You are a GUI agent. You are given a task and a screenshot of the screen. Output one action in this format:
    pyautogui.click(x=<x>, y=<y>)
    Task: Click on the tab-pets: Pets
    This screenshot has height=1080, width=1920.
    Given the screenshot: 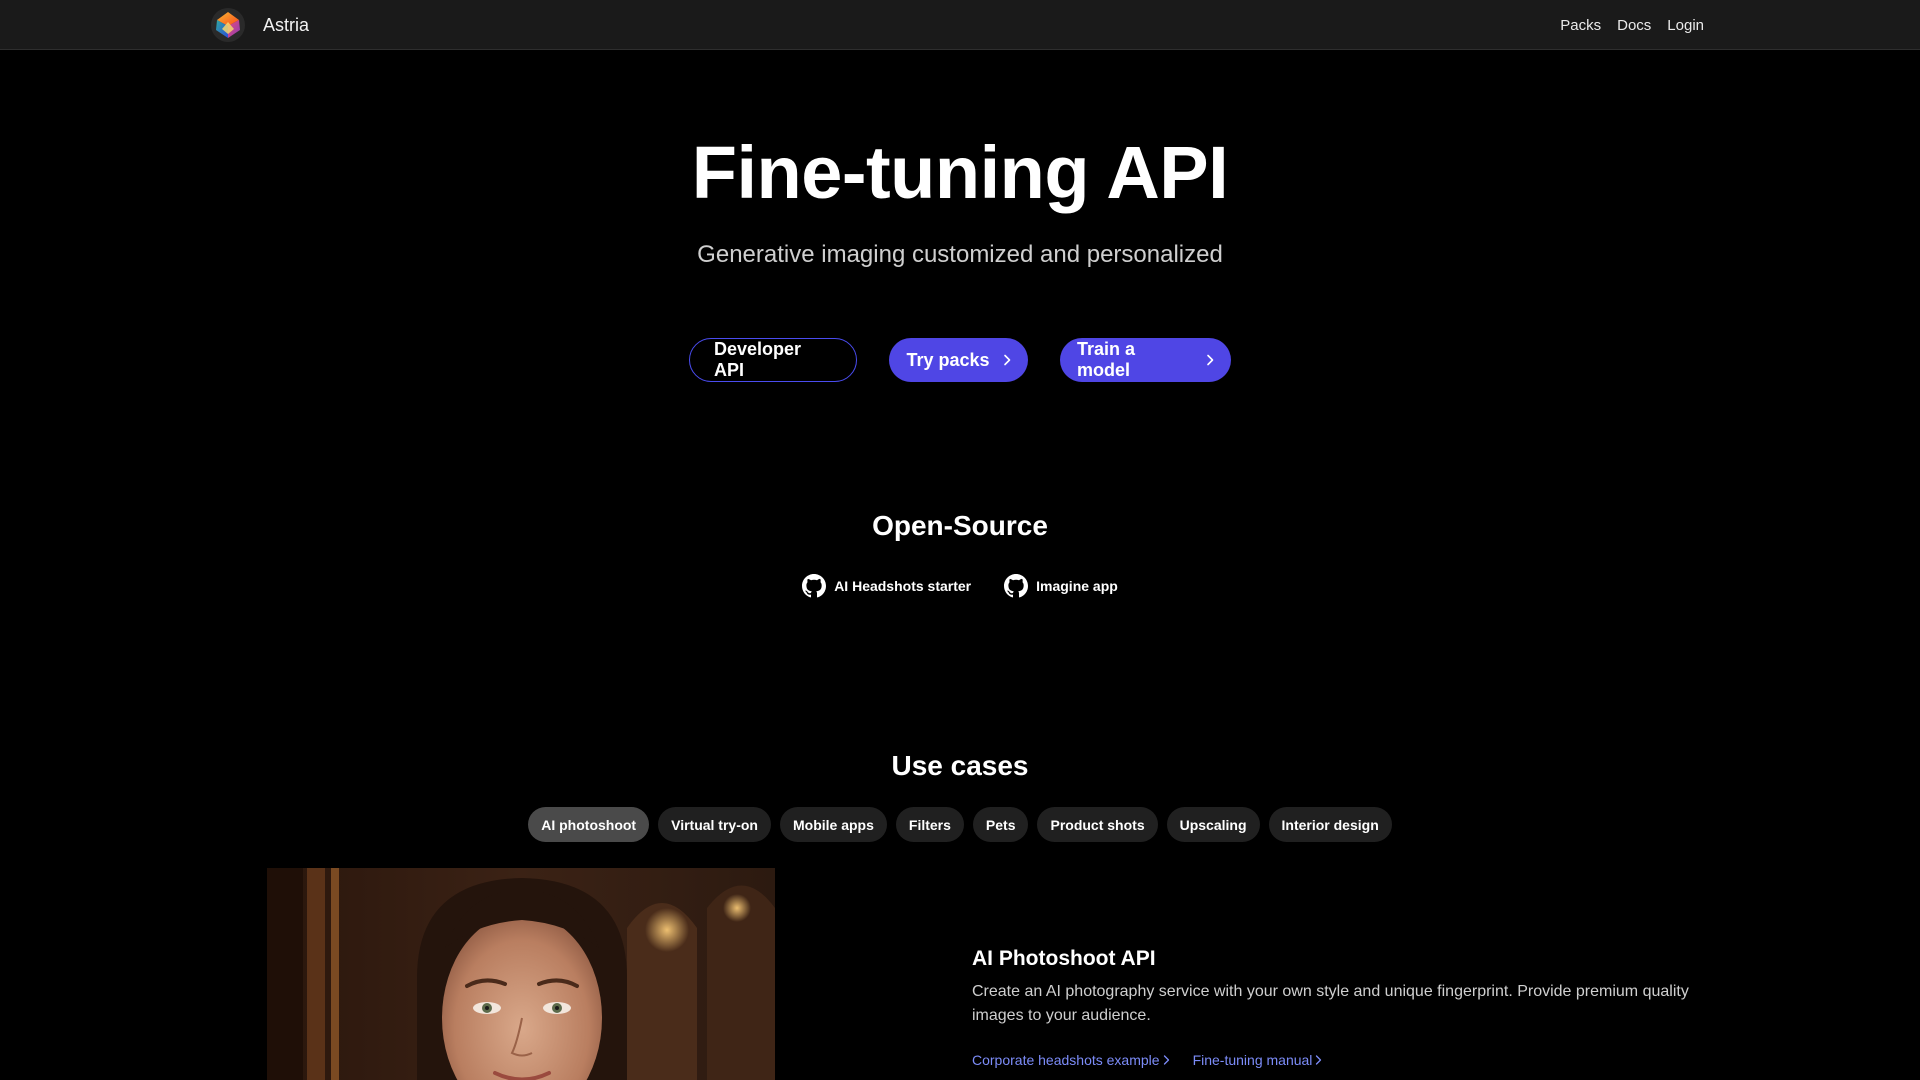 What is the action you would take?
    pyautogui.click(x=1000, y=824)
    